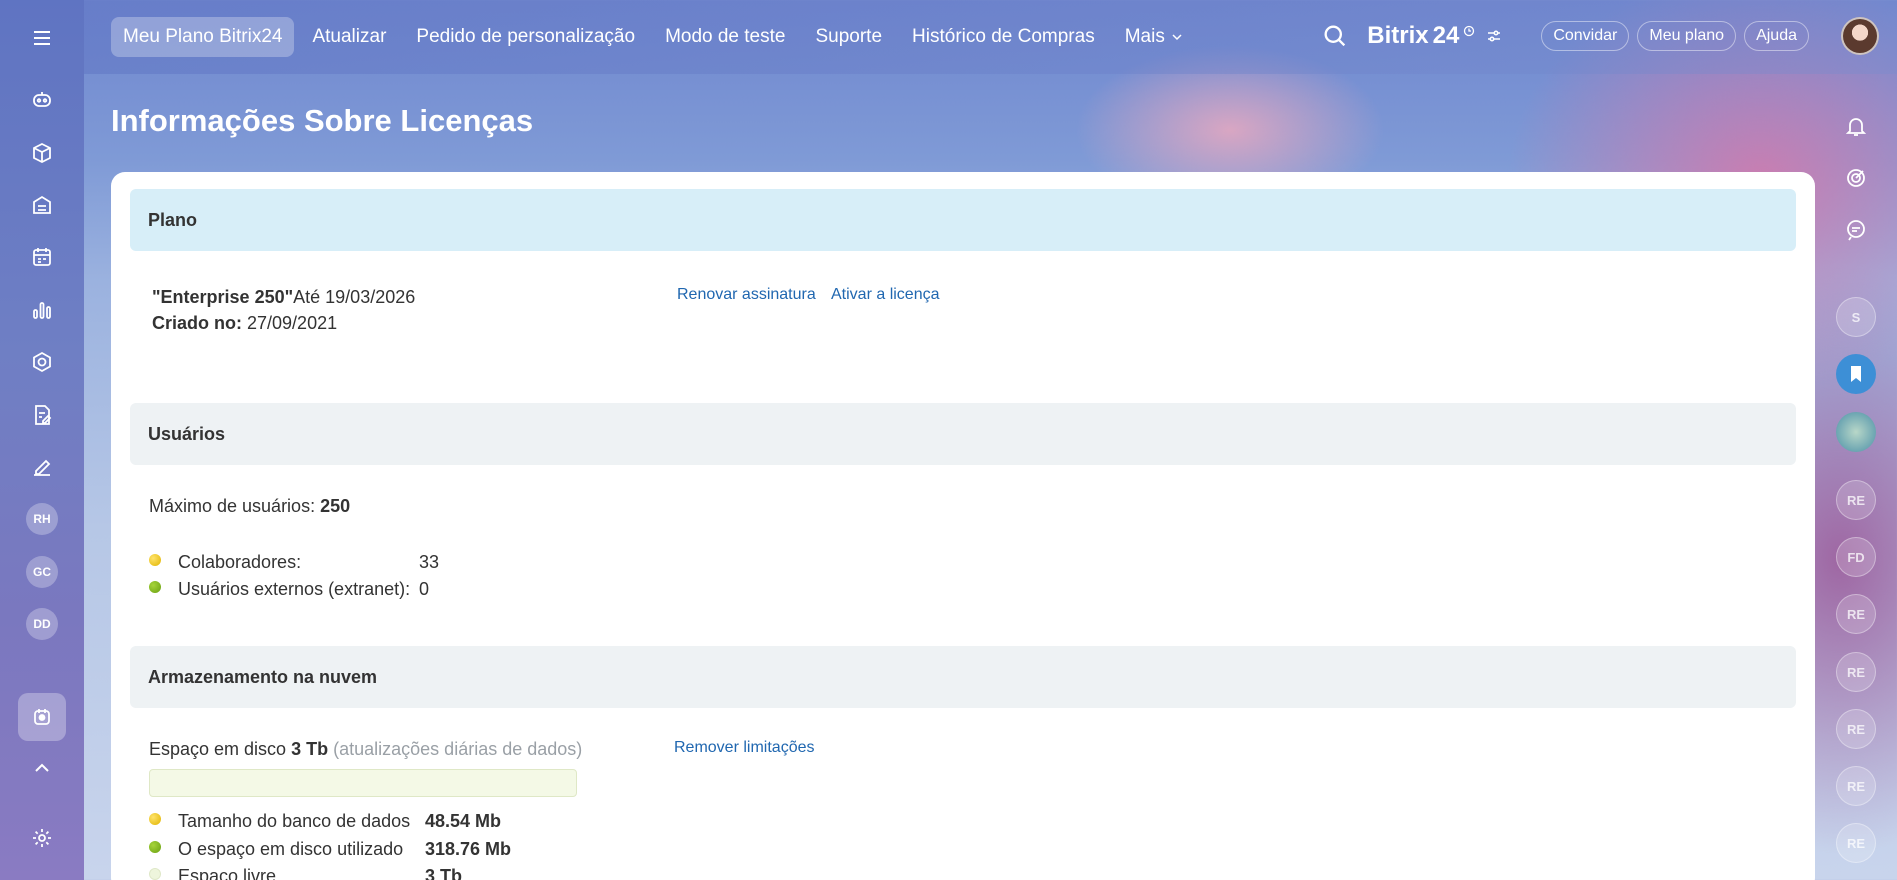 This screenshot has height=880, width=1897. What do you see at coordinates (1335, 36) in the screenshot?
I see `search-icon` at bounding box center [1335, 36].